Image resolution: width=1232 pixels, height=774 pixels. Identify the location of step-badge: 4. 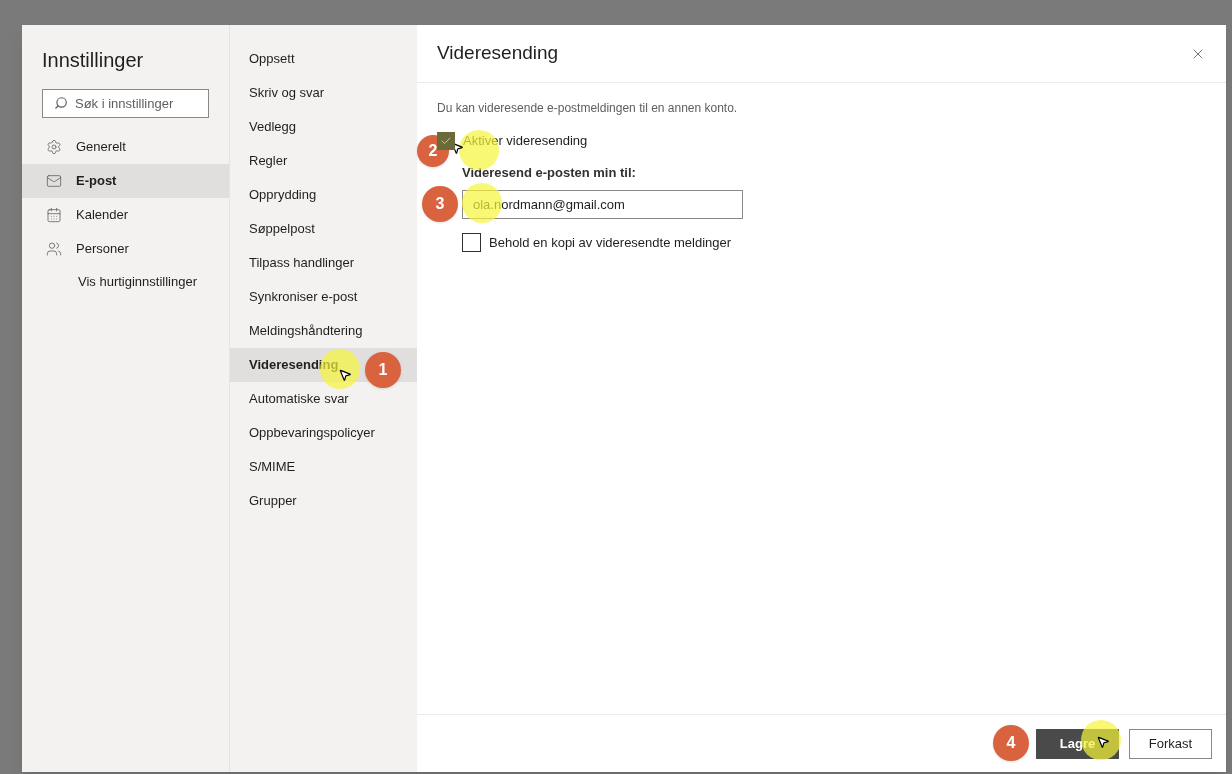
(1011, 743).